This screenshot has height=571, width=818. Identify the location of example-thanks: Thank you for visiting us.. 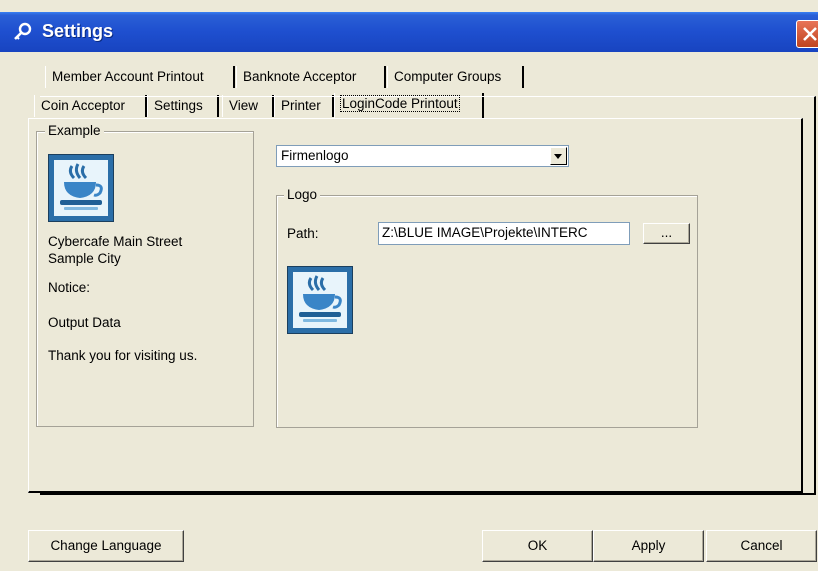
(123, 355).